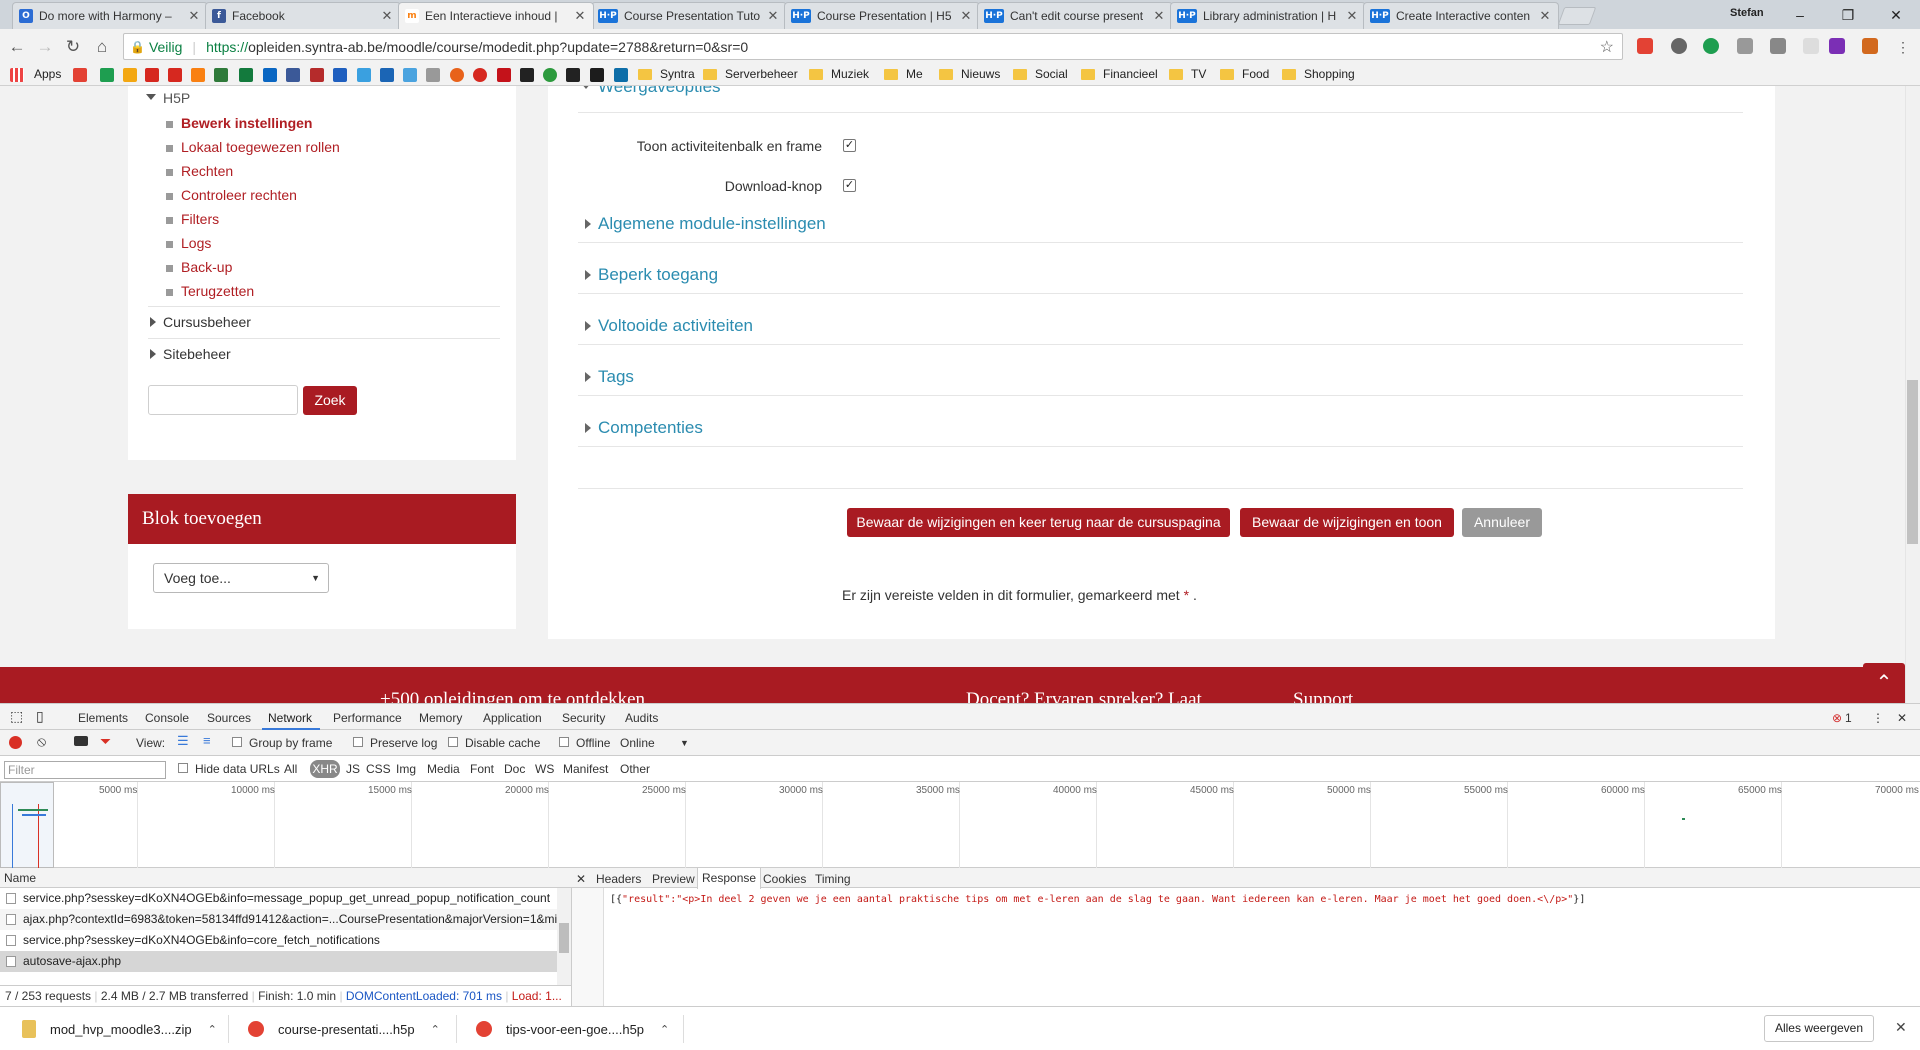  What do you see at coordinates (199, 171) in the screenshot?
I see `nav-item-rechten: Rechten` at bounding box center [199, 171].